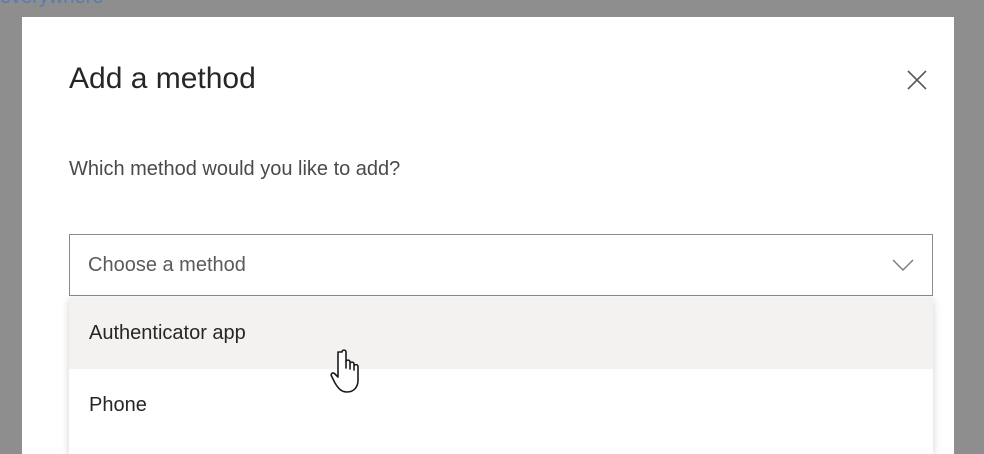 The width and height of the screenshot is (984, 454). I want to click on close-button, so click(917, 80).